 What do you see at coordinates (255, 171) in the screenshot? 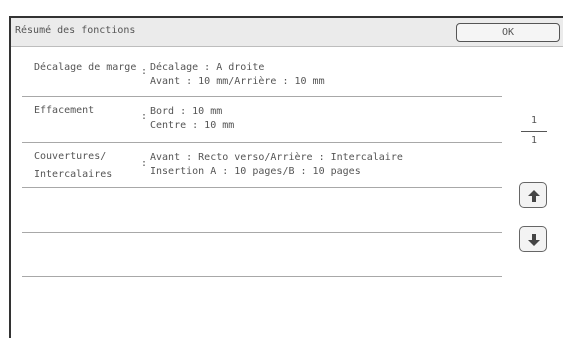
I see `function-value: Insertion A : 10 pages/B : 10 pages` at bounding box center [255, 171].